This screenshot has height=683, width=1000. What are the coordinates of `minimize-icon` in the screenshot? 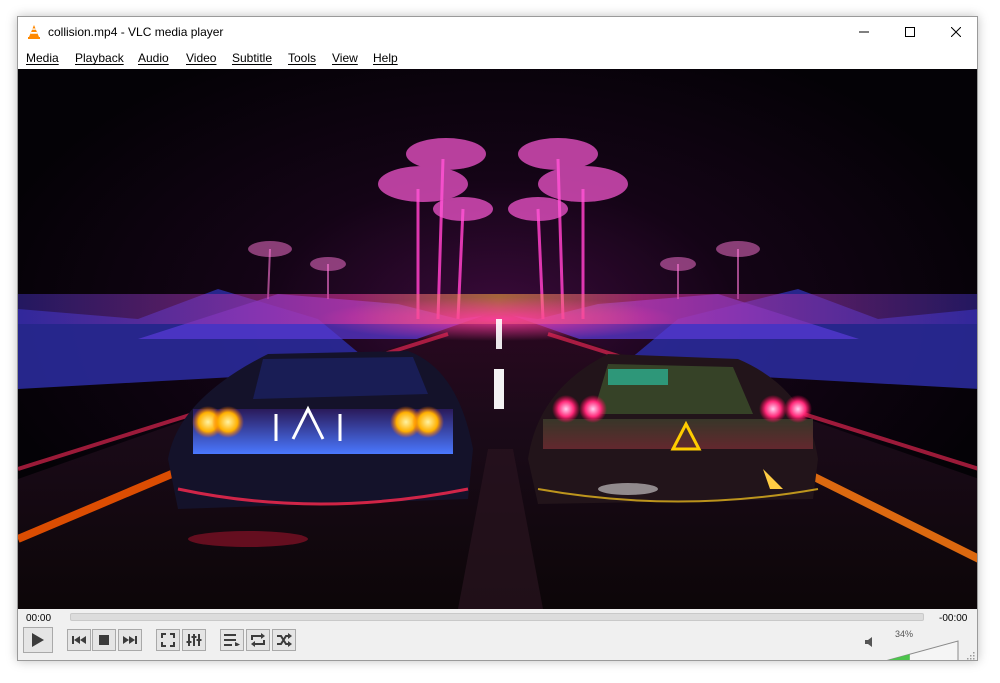 It's located at (864, 32).